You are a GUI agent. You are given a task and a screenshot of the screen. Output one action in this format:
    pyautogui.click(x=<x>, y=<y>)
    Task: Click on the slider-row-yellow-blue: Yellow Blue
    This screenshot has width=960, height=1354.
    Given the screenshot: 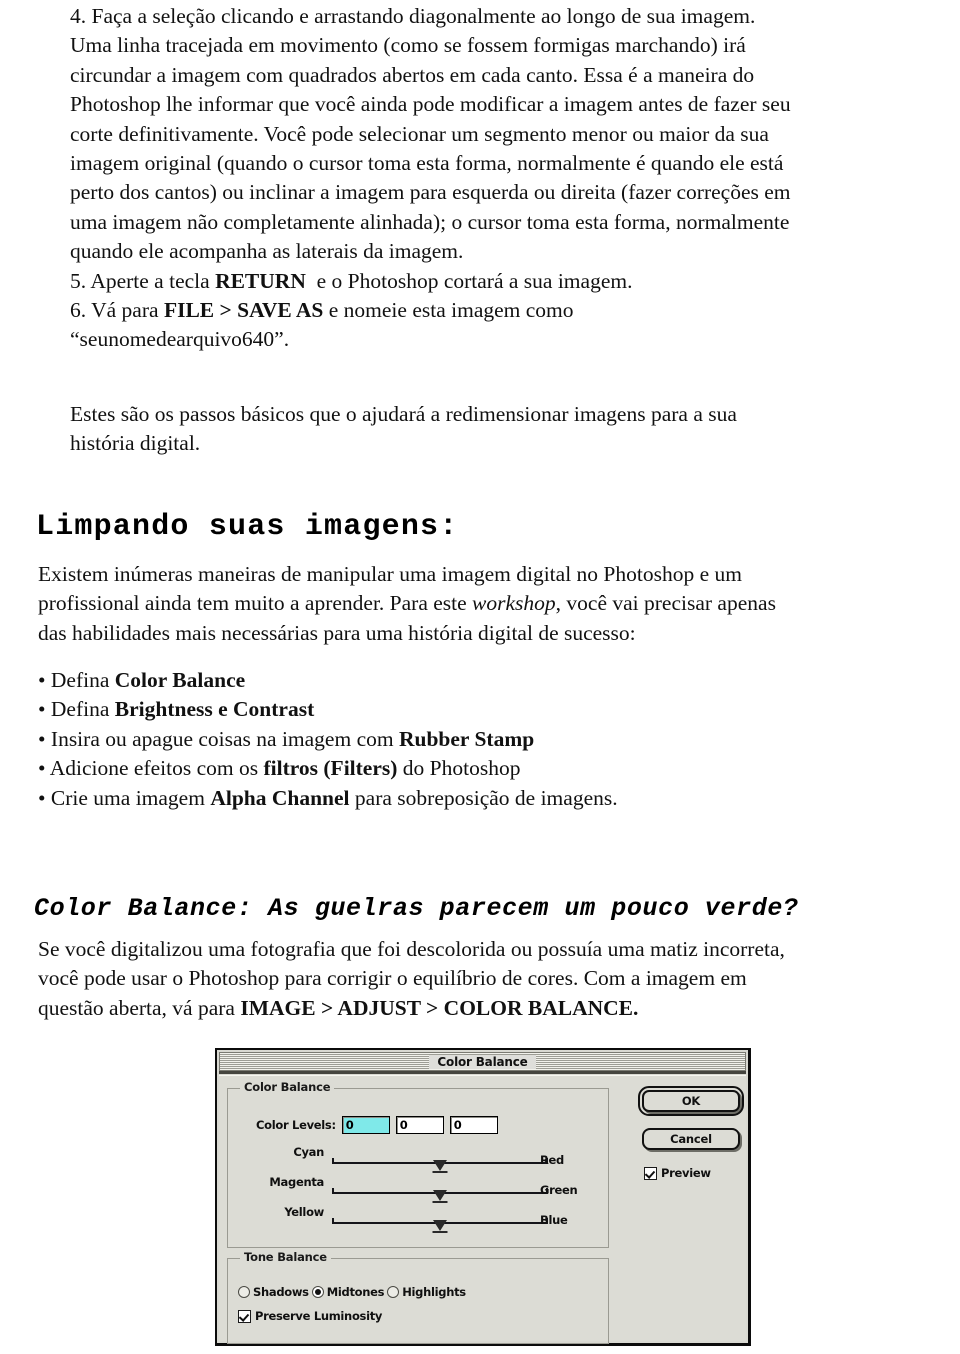 What is the action you would take?
    pyautogui.click(x=419, y=1220)
    